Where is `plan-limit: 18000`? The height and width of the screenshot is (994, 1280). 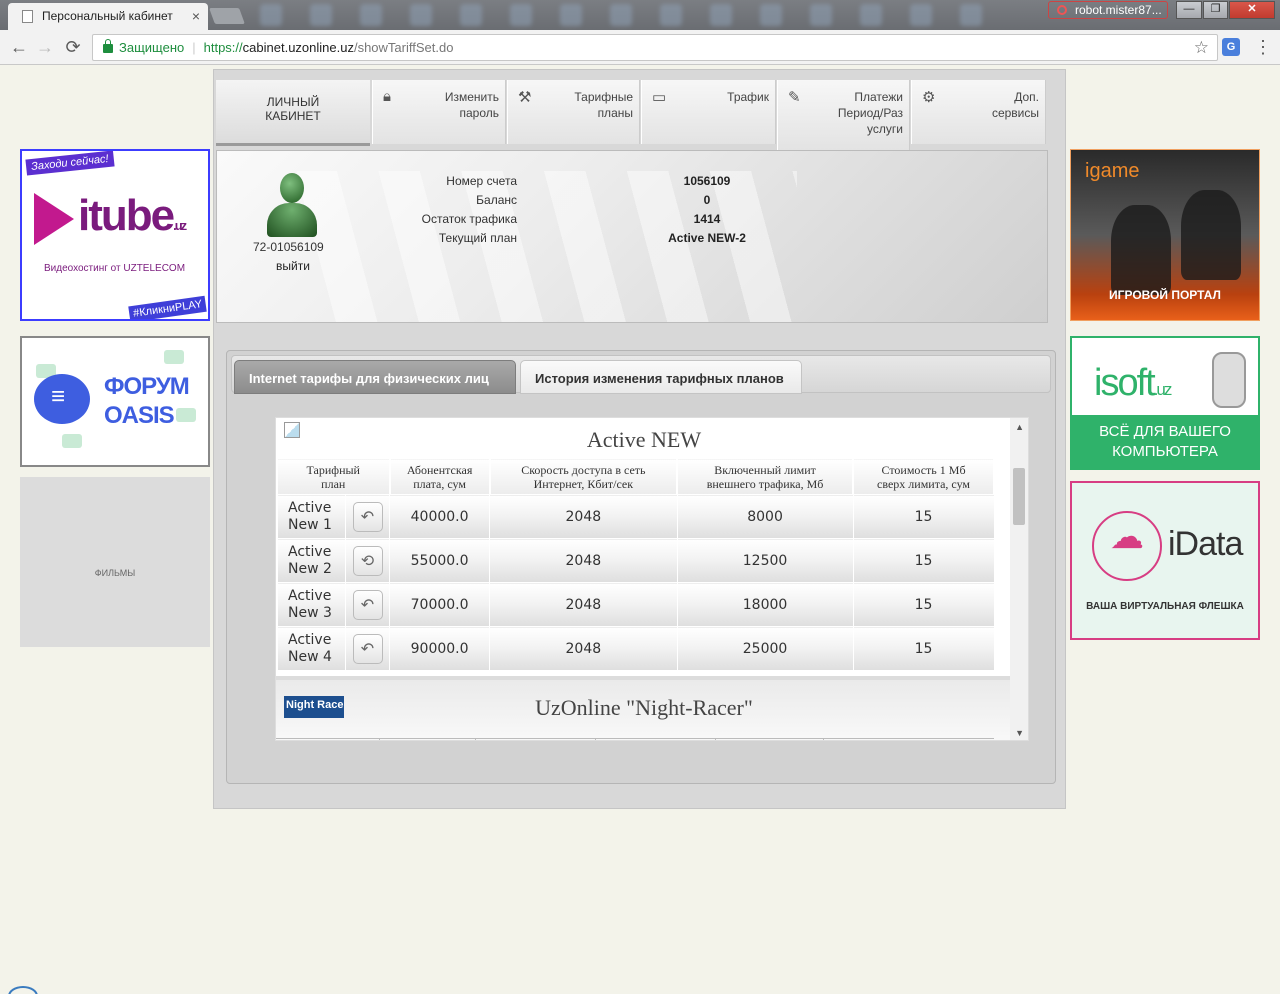
plan-limit: 18000 is located at coordinates (765, 604).